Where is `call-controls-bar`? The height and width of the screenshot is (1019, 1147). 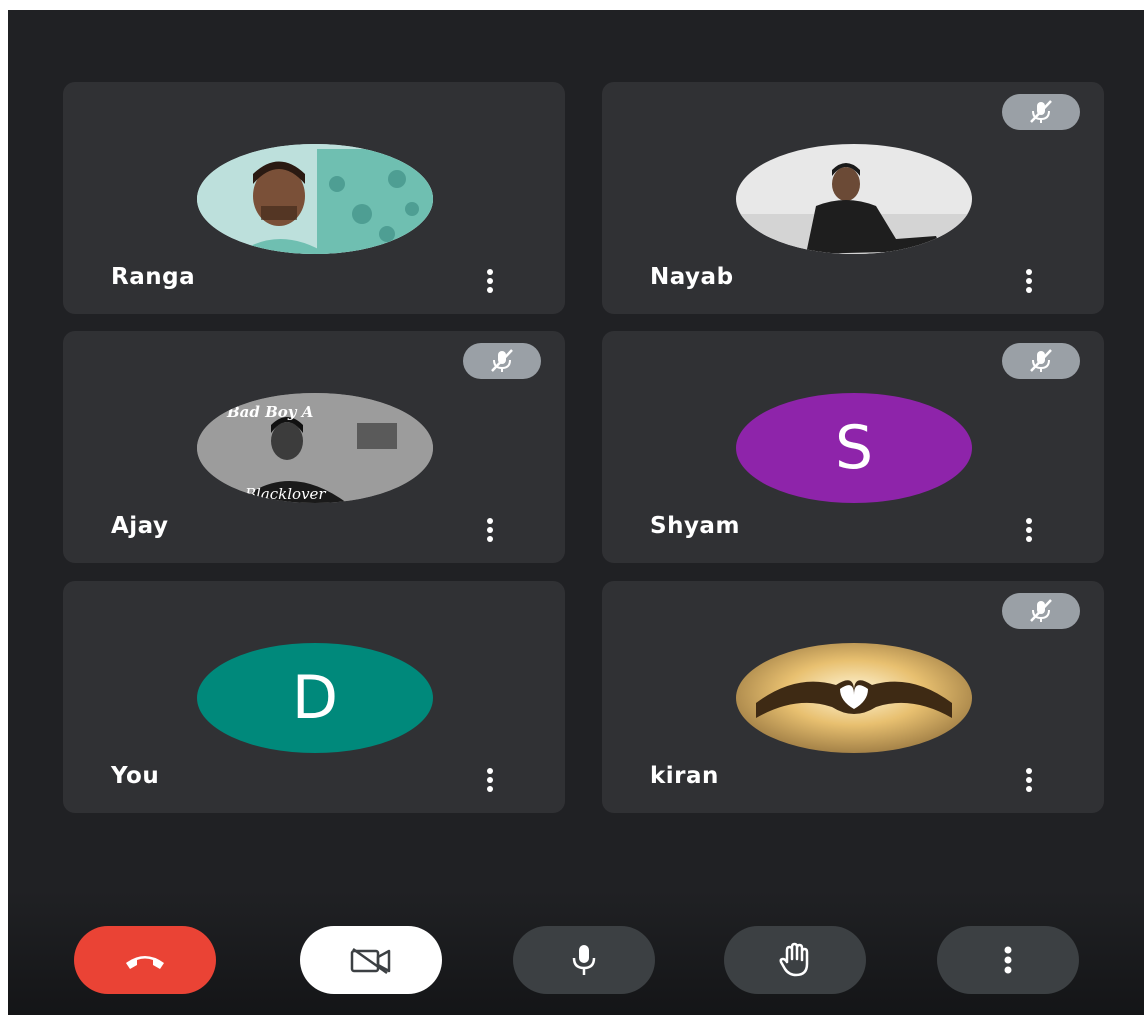 call-controls-bar is located at coordinates (576, 952).